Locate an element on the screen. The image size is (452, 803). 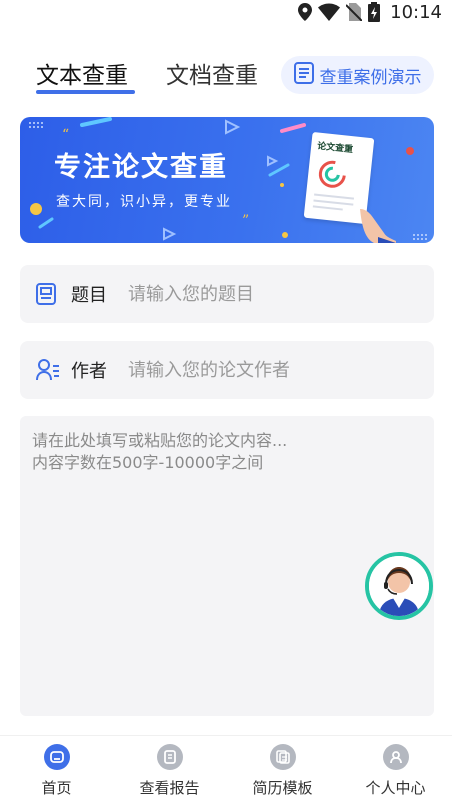
home-icon is located at coordinates (56, 757).